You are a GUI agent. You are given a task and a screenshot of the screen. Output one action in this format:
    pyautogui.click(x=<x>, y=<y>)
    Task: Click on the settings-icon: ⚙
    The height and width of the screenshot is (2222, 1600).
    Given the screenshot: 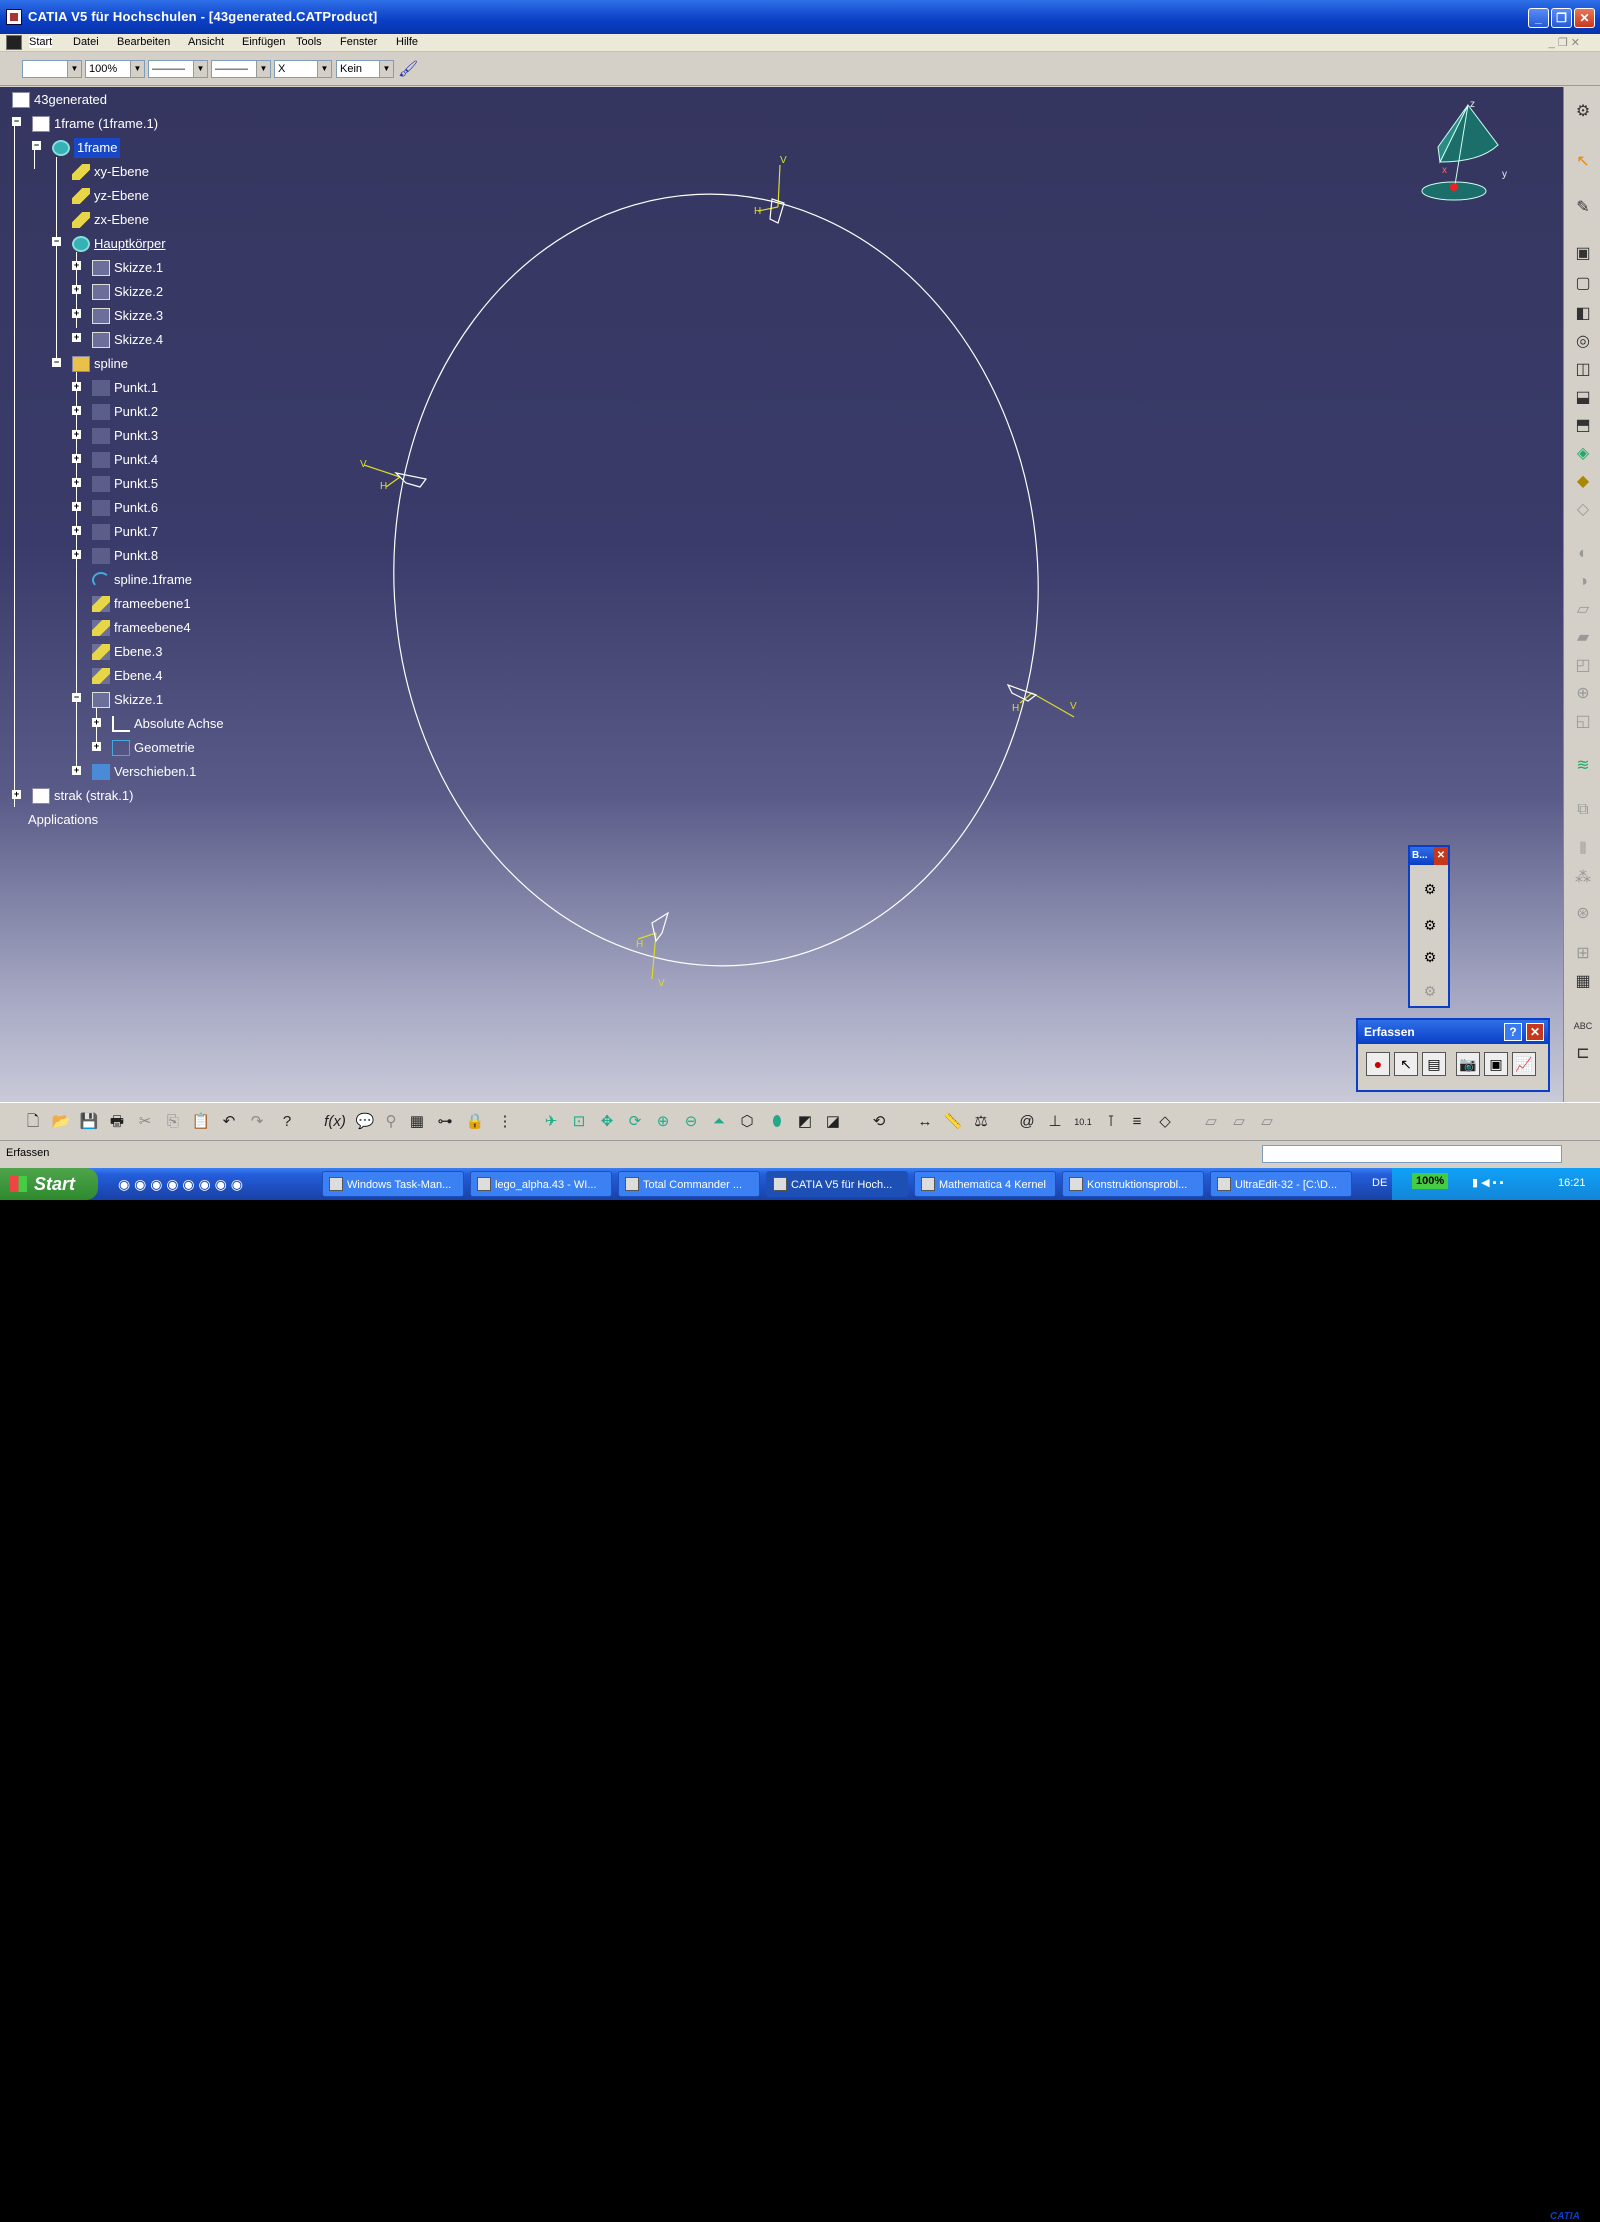 What is the action you would take?
    pyautogui.click(x=1583, y=112)
    